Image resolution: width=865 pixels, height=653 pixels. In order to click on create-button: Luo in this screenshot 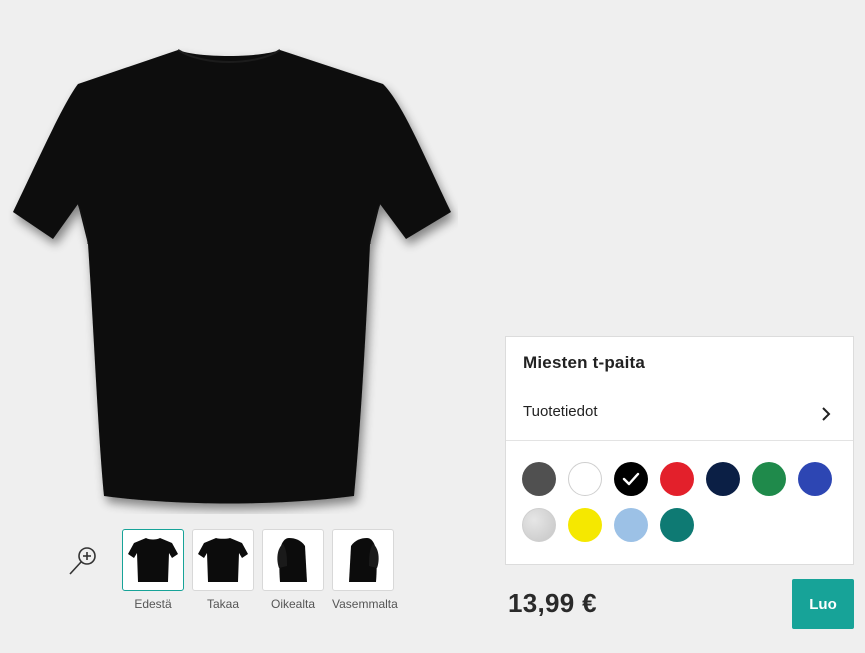, I will do `click(823, 604)`.